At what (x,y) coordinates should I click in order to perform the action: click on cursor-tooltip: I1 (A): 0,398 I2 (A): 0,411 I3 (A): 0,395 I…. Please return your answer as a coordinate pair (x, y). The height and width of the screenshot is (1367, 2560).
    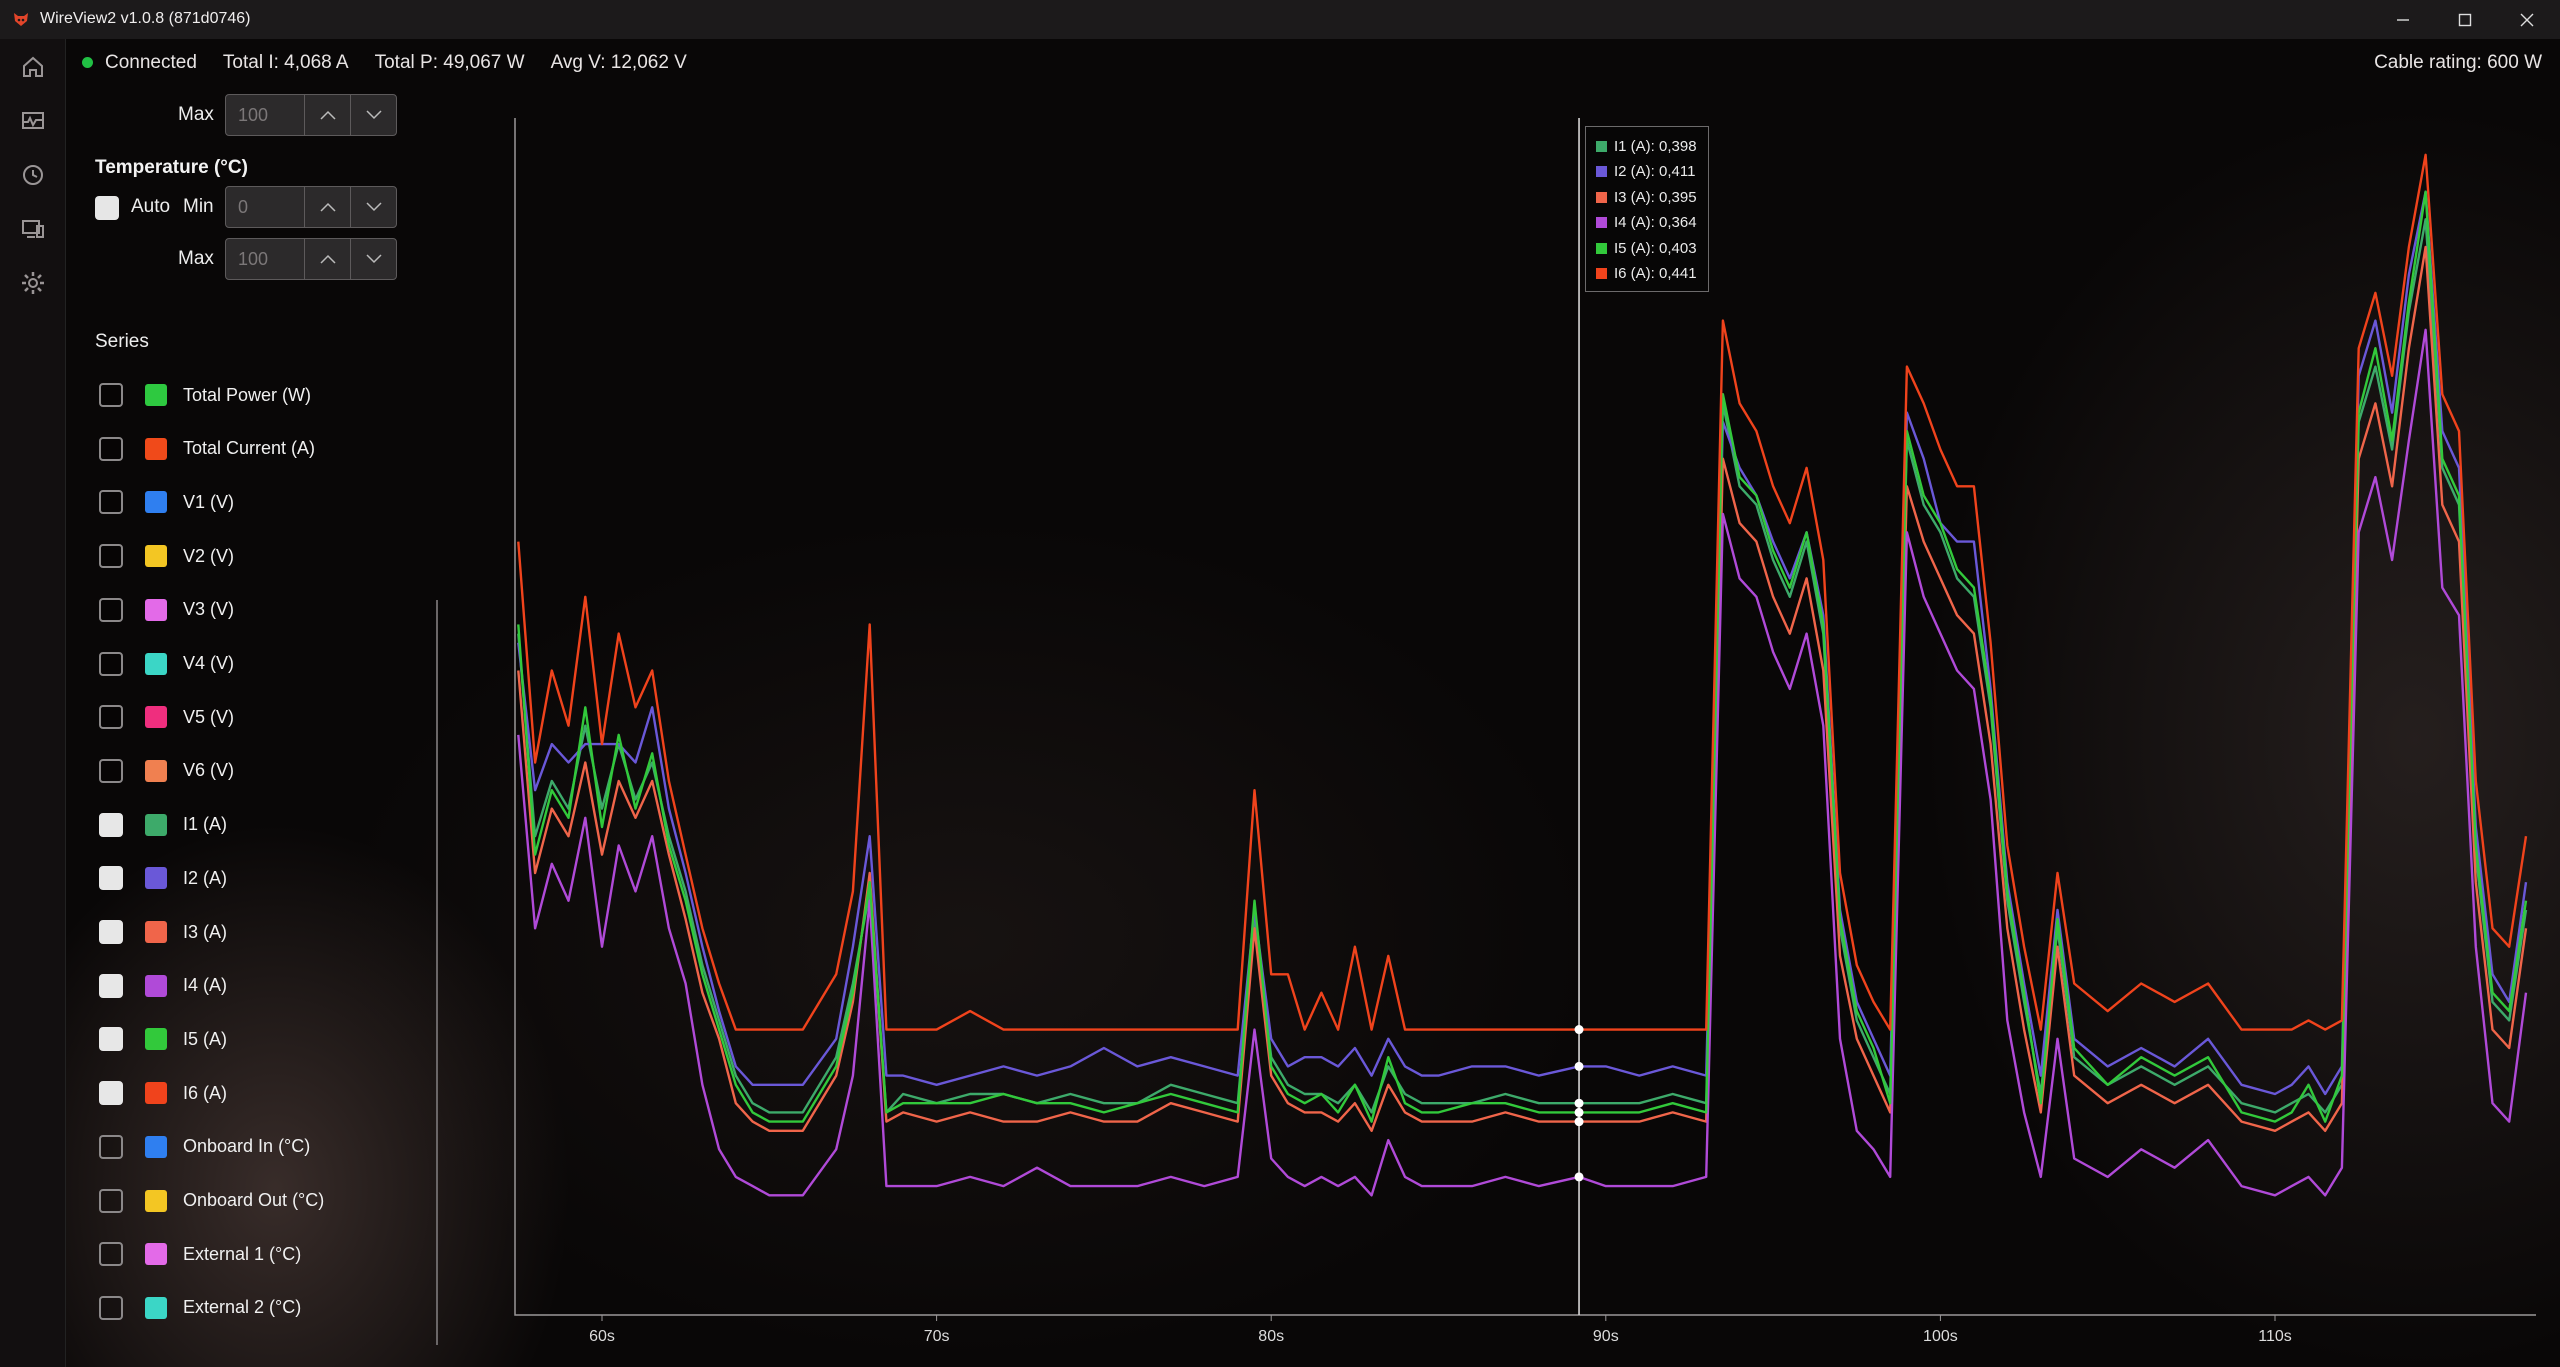
    Looking at the image, I should click on (1647, 209).